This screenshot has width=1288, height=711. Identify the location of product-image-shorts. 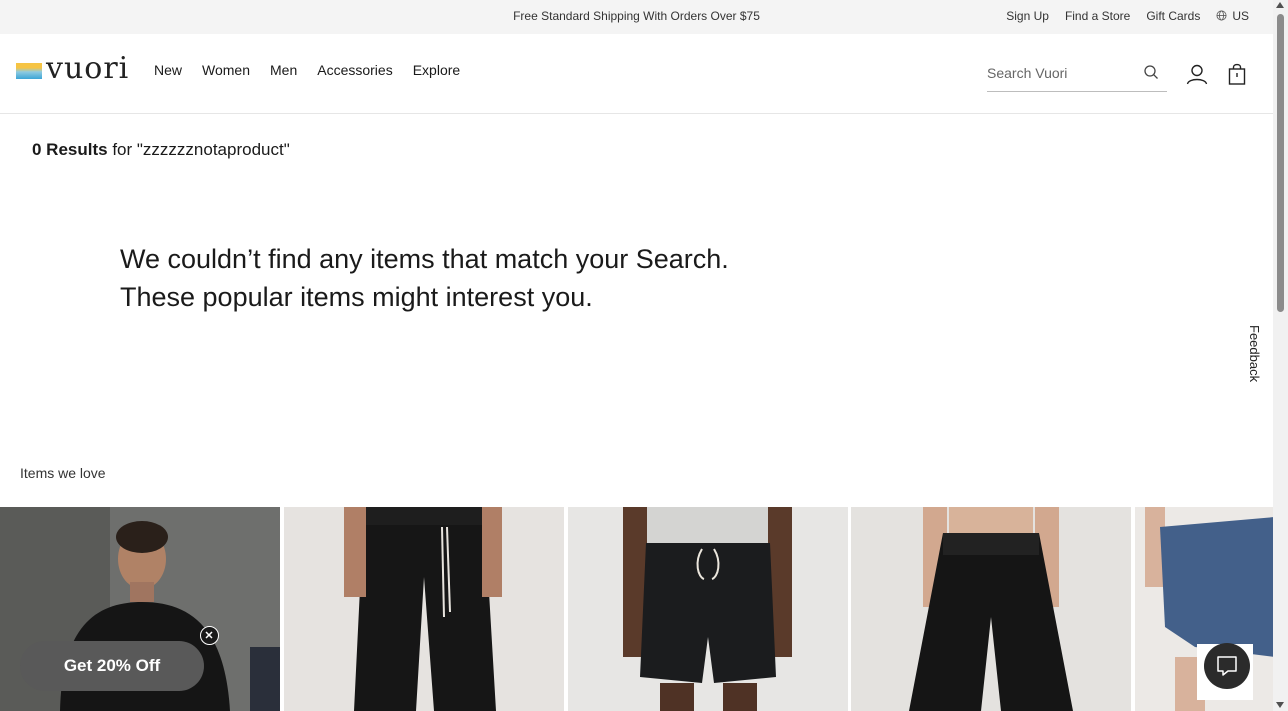
(708, 609).